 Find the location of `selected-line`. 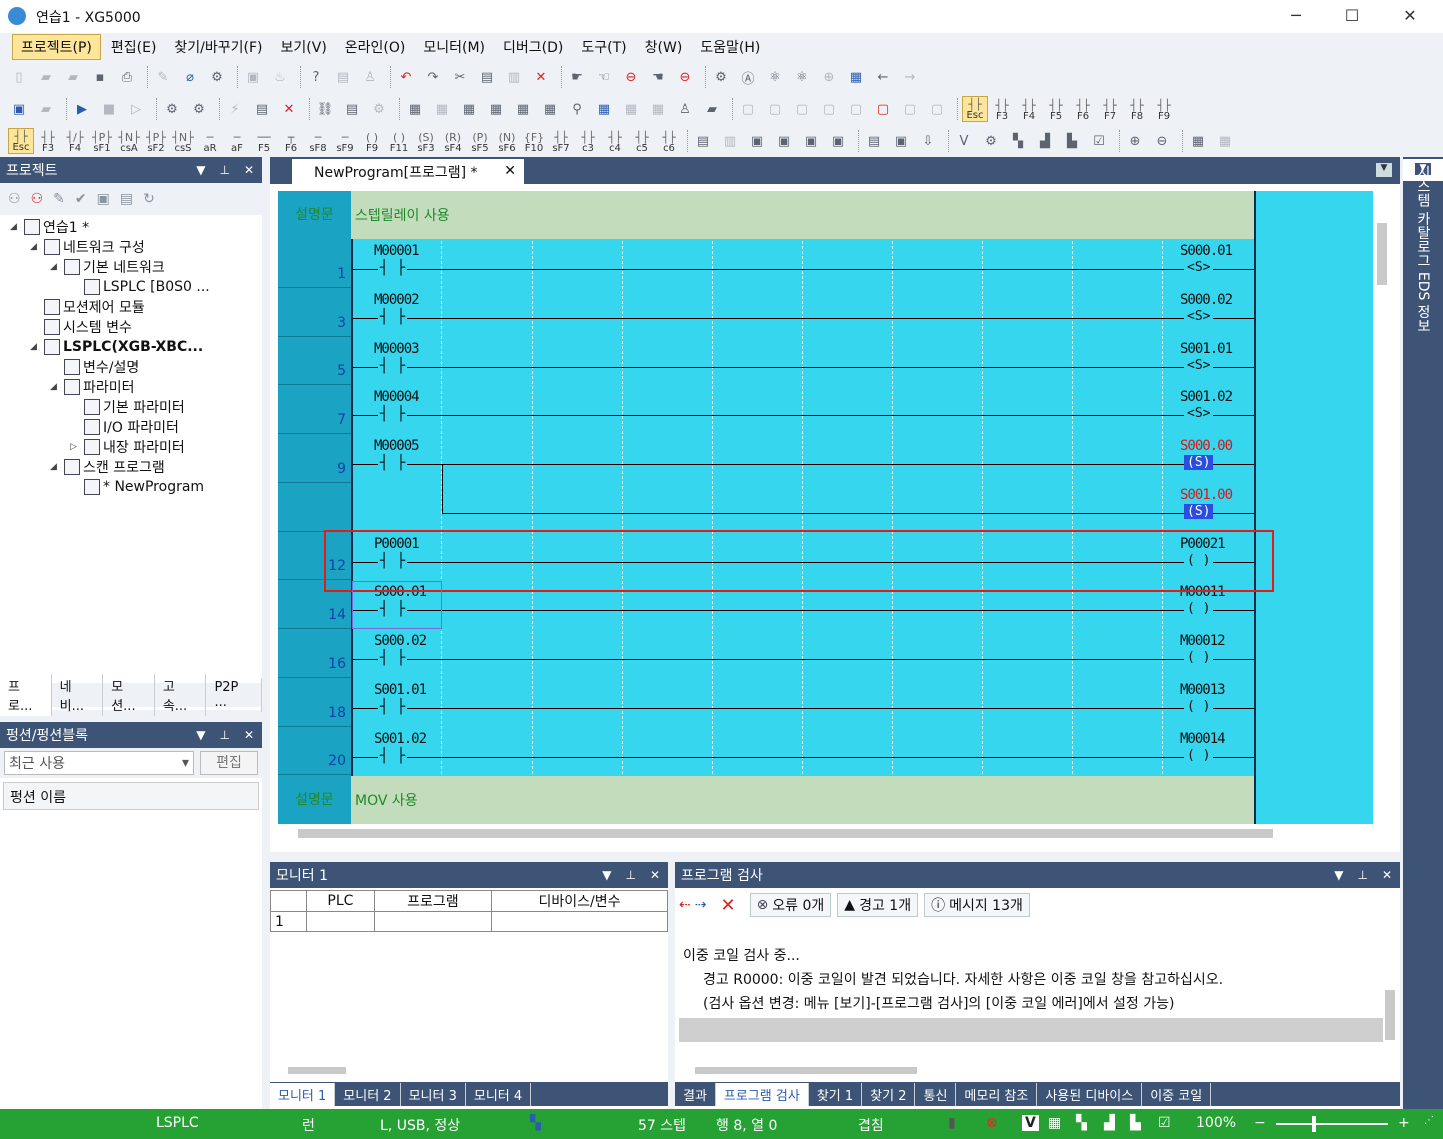

selected-line is located at coordinates (1032, 1030).